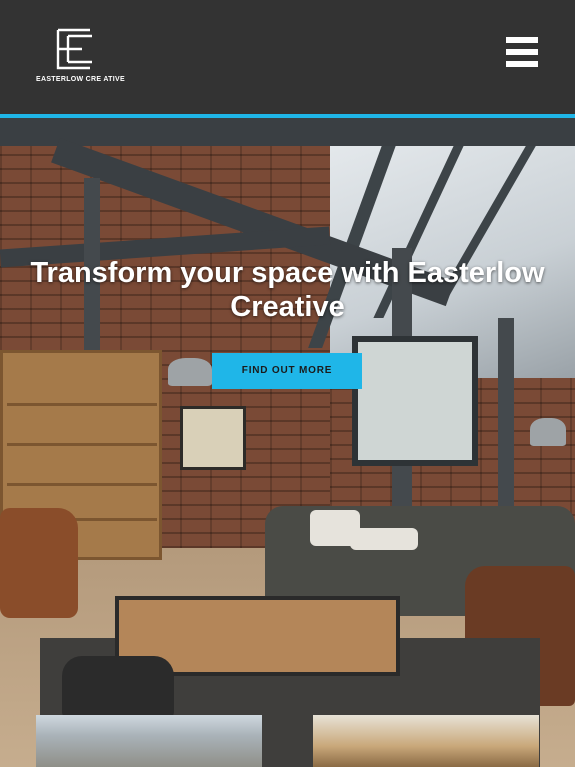 The image size is (575, 767). What do you see at coordinates (287, 371) in the screenshot?
I see `find-out-more-button: FIND OUT MORE` at bounding box center [287, 371].